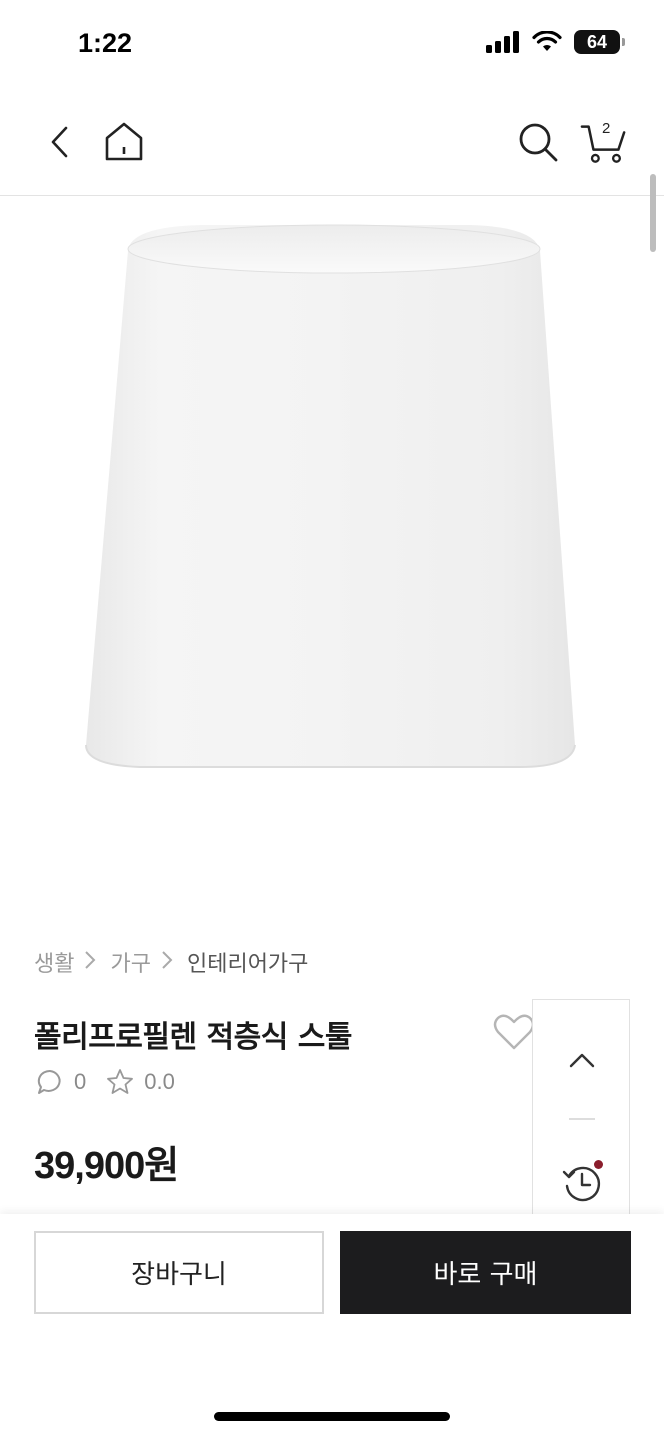 The height and width of the screenshot is (1440, 664). I want to click on chevron-up-icon, so click(582, 1060).